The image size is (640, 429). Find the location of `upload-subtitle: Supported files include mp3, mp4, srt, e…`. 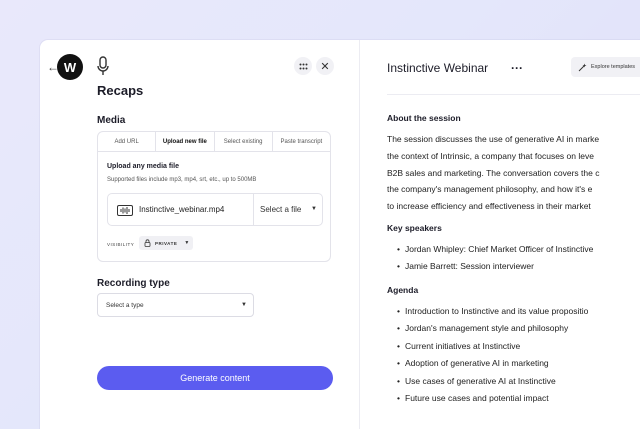

upload-subtitle: Supported files include mp3, mp4, srt, e… is located at coordinates (182, 180).